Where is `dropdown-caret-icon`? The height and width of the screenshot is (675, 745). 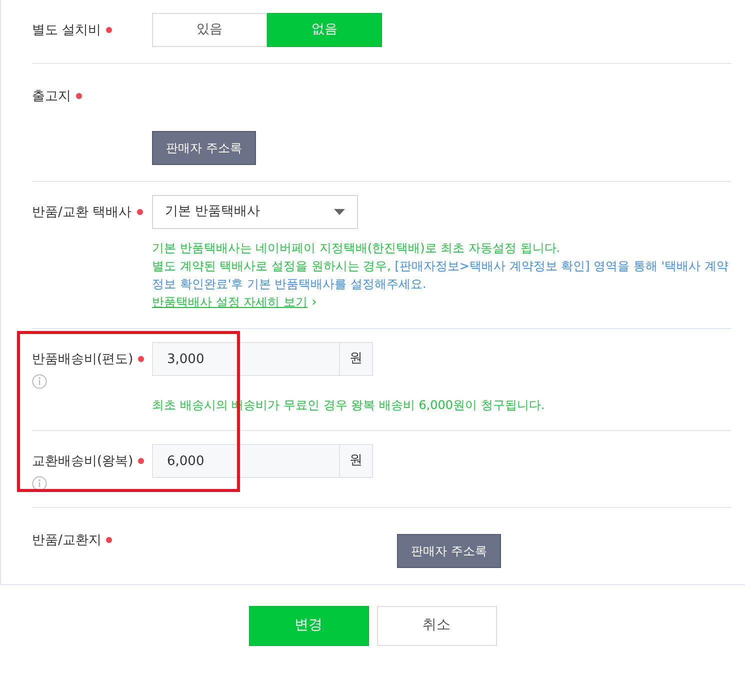 dropdown-caret-icon is located at coordinates (339, 211).